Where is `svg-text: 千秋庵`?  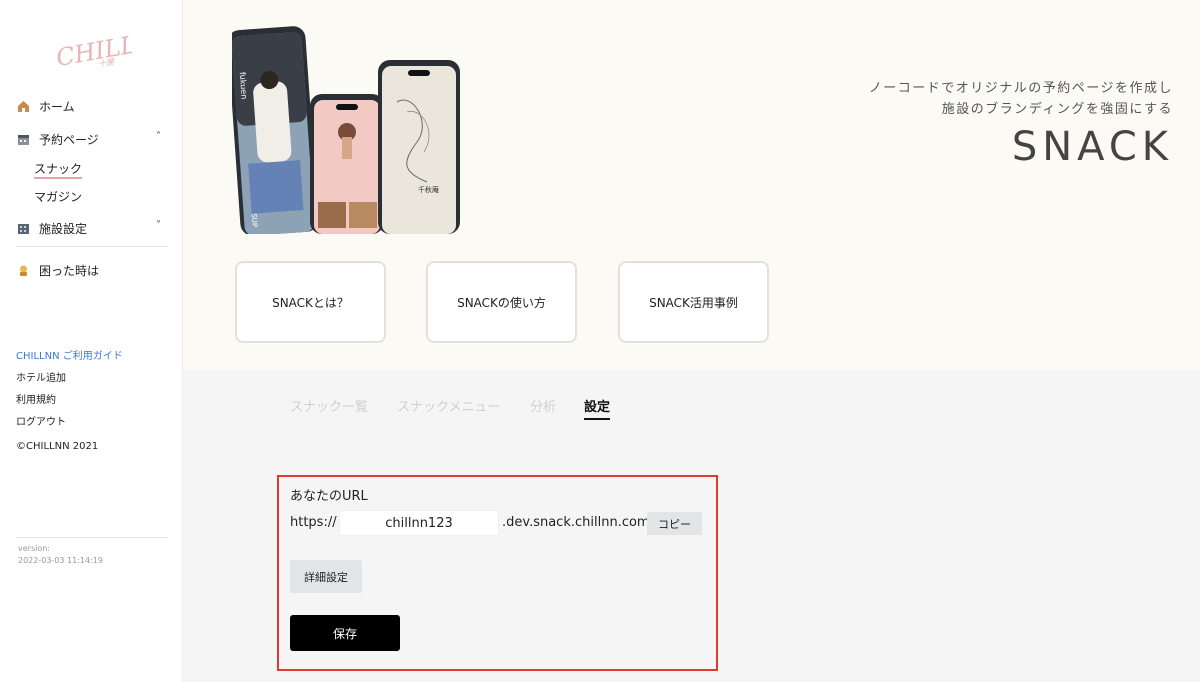 svg-text: 千秋庵 is located at coordinates (428, 189).